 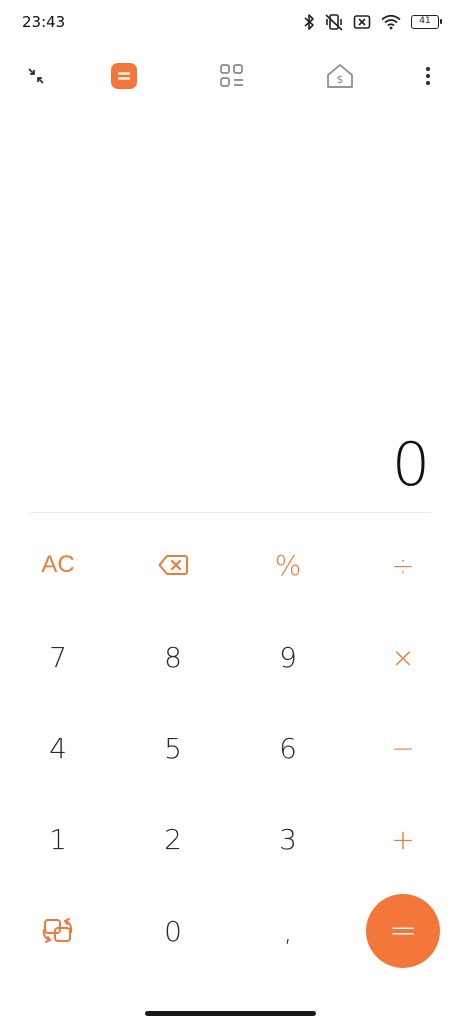 I want to click on digit-0-button: 0, so click(x=173, y=931).